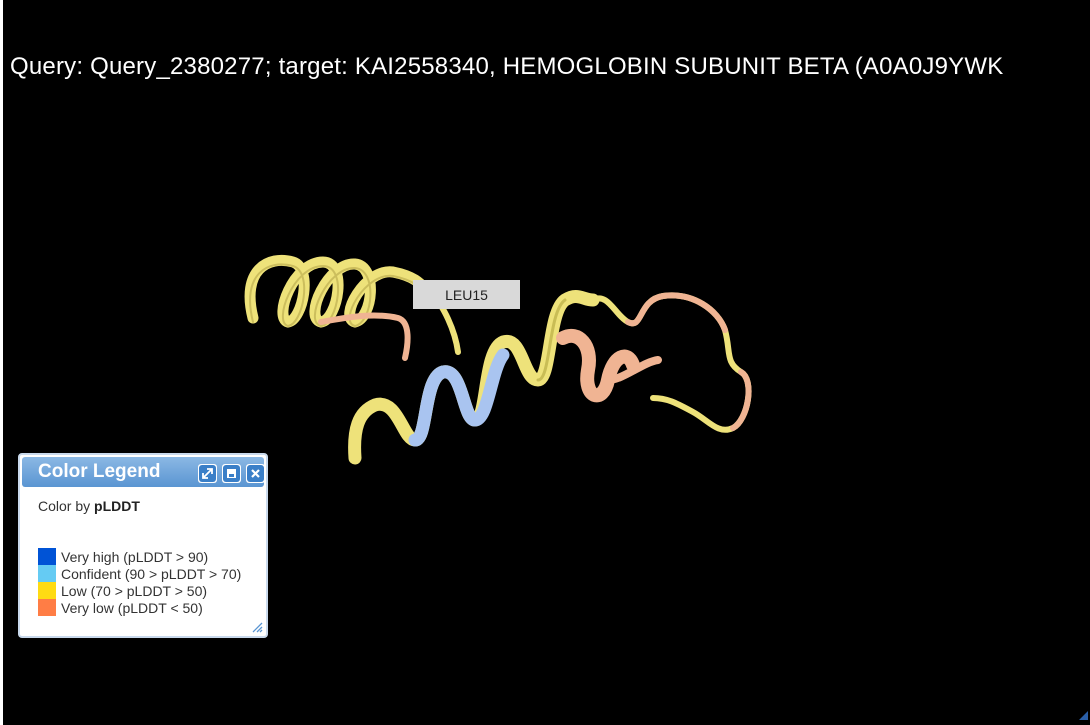  I want to click on color-by-prefix: Color by, so click(66, 506).